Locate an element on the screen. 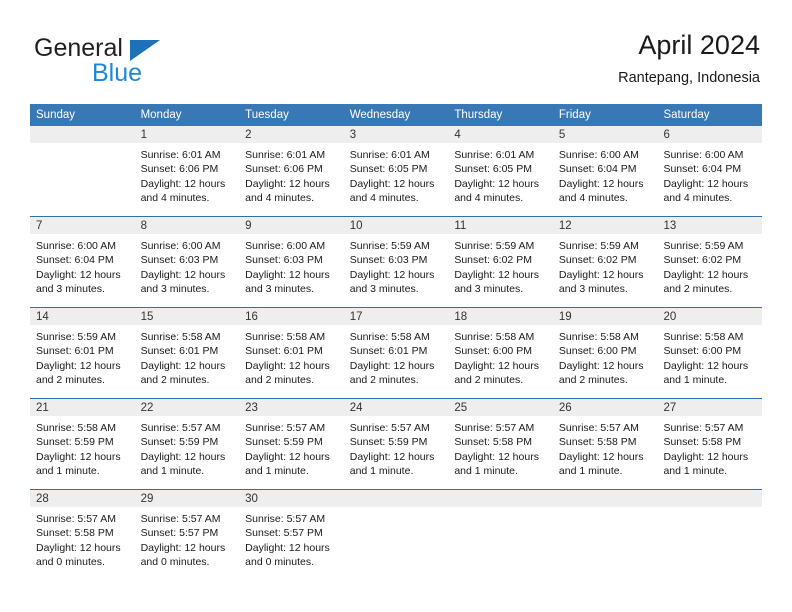  day-number: 20 is located at coordinates (710, 316).